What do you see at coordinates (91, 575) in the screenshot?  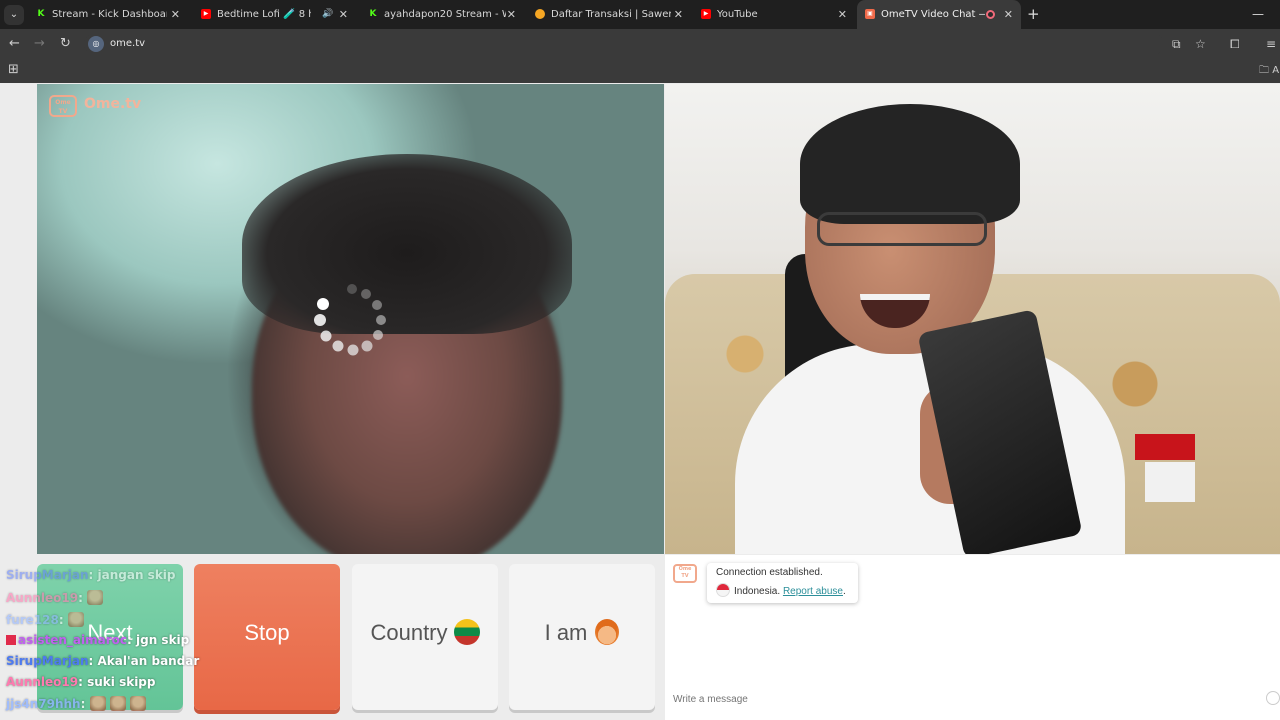 I see `list-item: SirupMarjan: jangan skip` at bounding box center [91, 575].